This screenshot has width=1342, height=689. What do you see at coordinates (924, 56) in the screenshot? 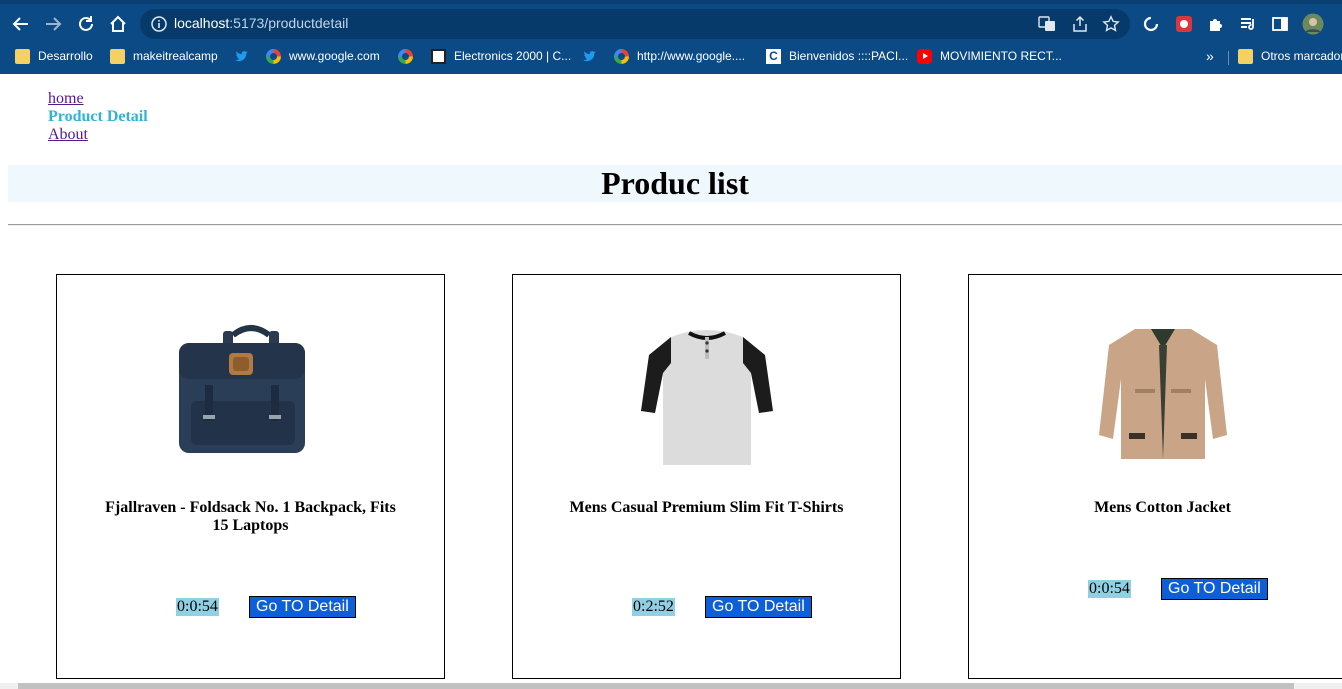
I see `youtube-icon` at bounding box center [924, 56].